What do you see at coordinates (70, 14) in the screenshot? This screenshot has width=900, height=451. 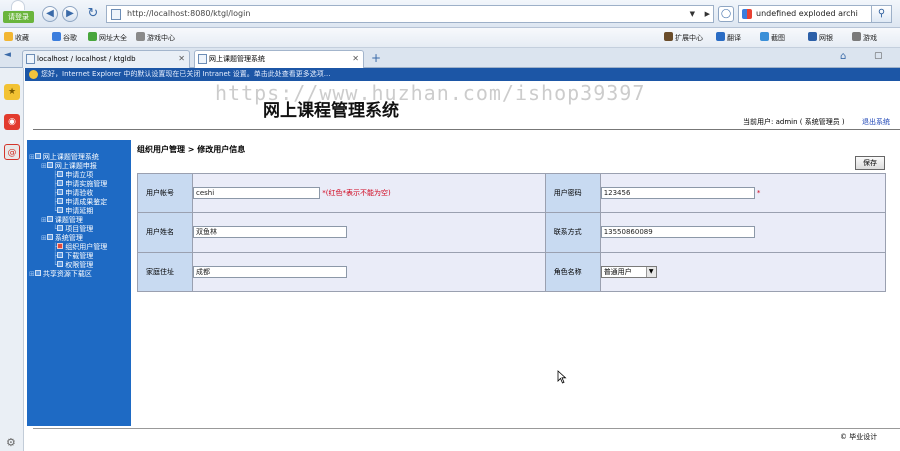 I see `forward-arrow-icon: ▶` at bounding box center [70, 14].